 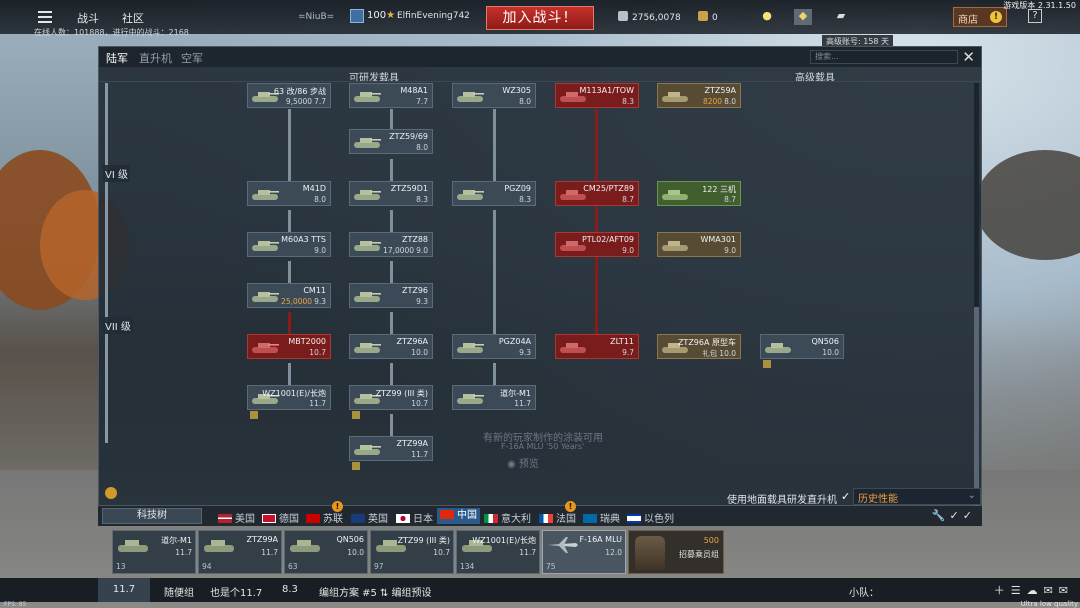 I want to click on vehicle-card: M48A1 7.7, so click(x=391, y=95).